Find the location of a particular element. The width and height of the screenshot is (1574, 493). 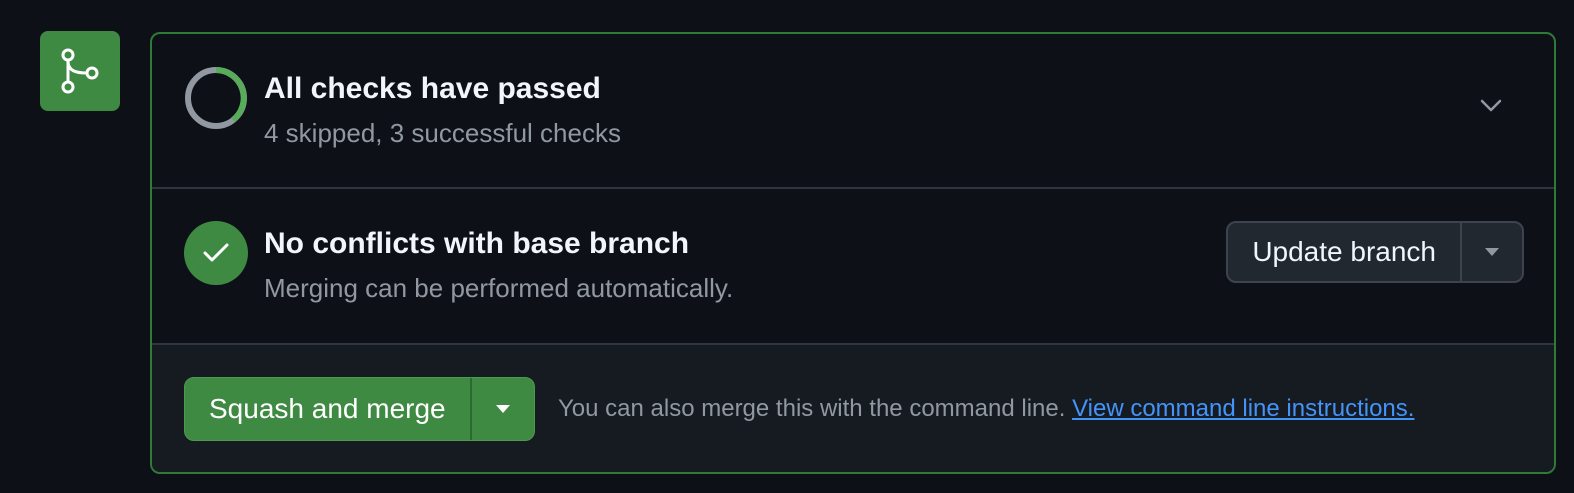

squash-merge-button-group: Squash and merge is located at coordinates (359, 409).